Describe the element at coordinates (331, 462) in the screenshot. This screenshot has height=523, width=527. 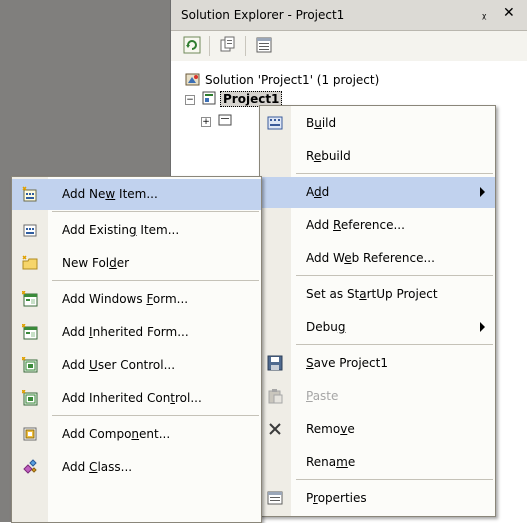
I see `menu-item-label: Rename` at that location.